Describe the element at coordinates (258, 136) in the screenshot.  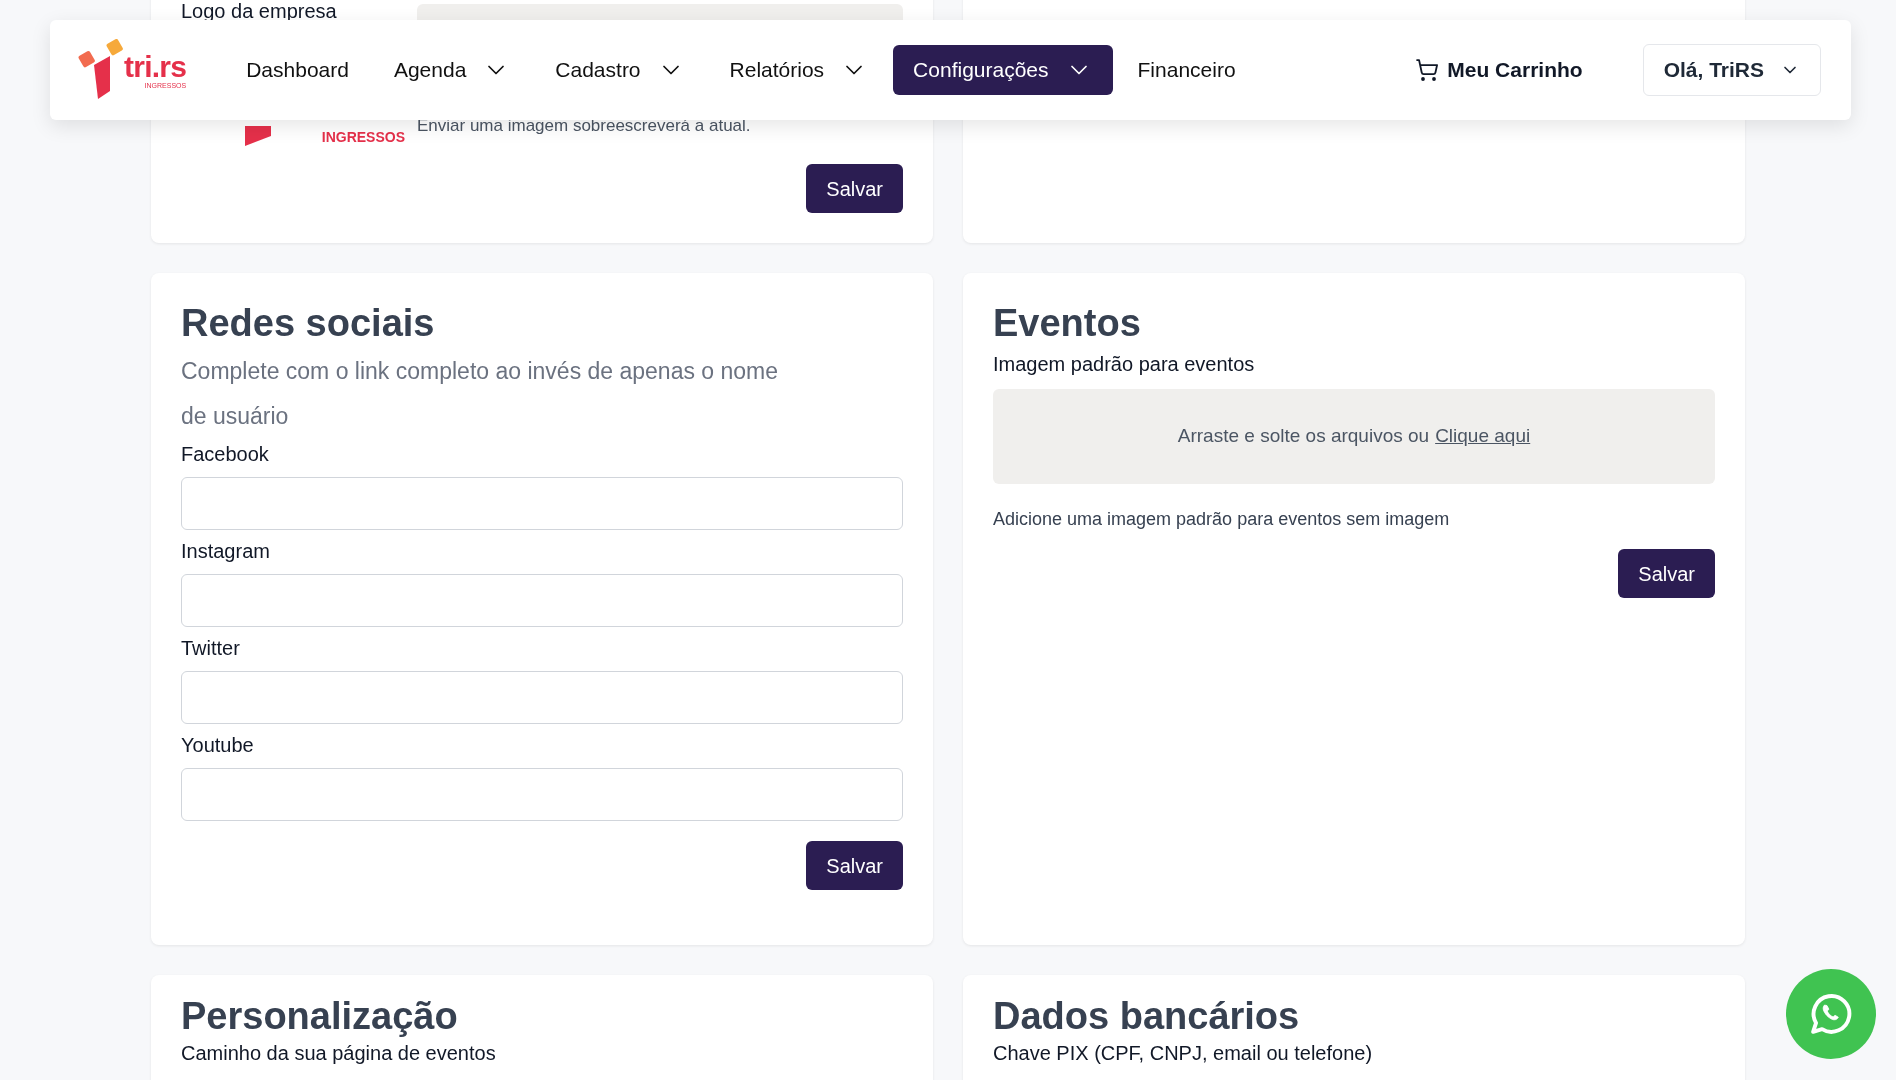
I see `company-logo-drawing` at that location.